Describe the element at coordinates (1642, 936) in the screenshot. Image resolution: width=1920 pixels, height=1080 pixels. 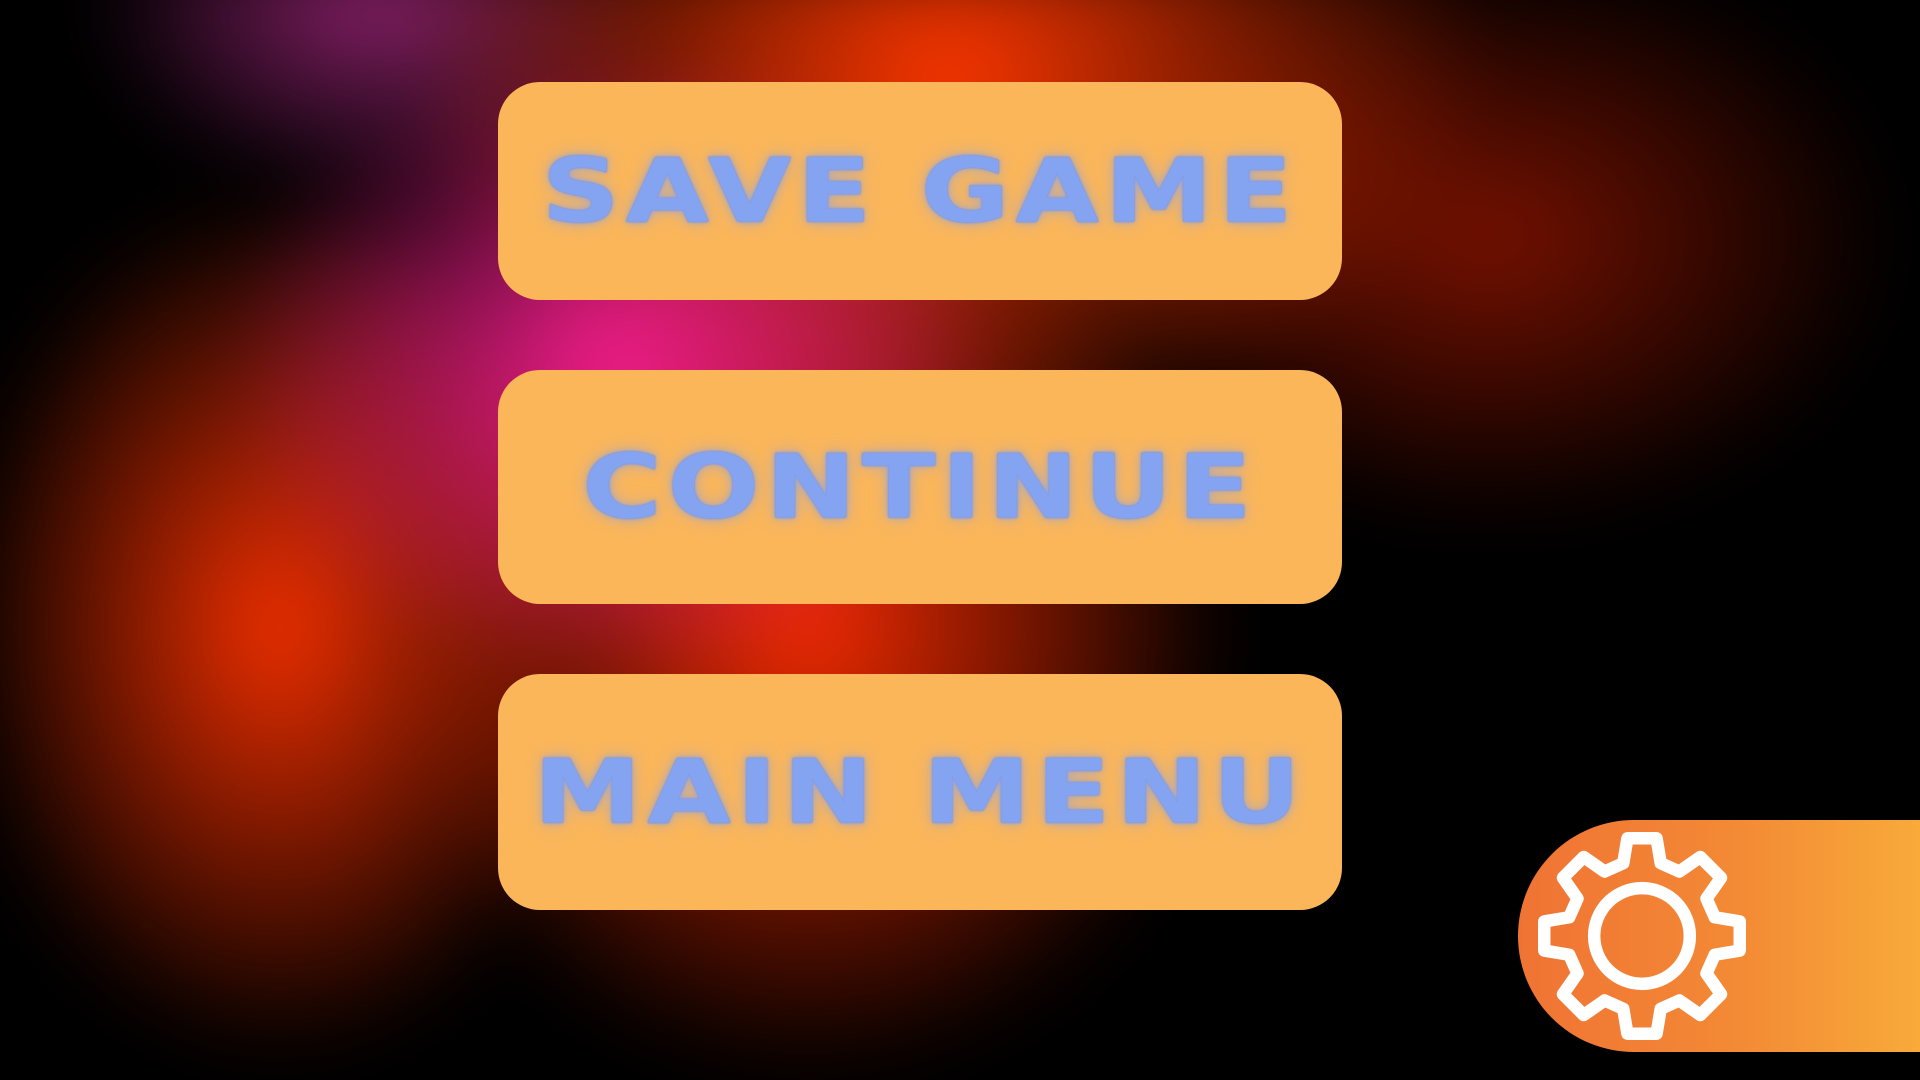
I see `gear-icon` at that location.